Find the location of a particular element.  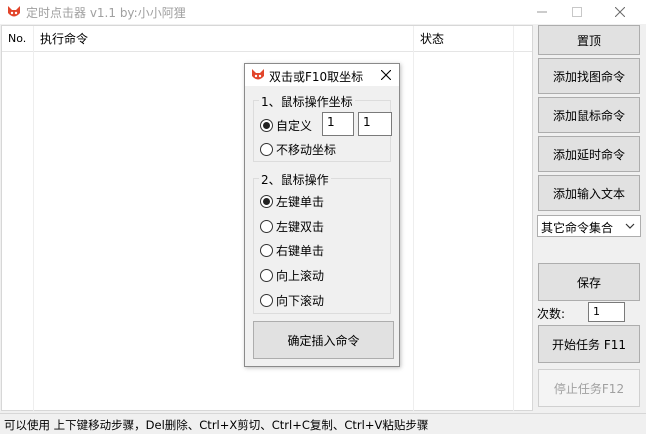

custom-coordinate-radio is located at coordinates (266, 125).